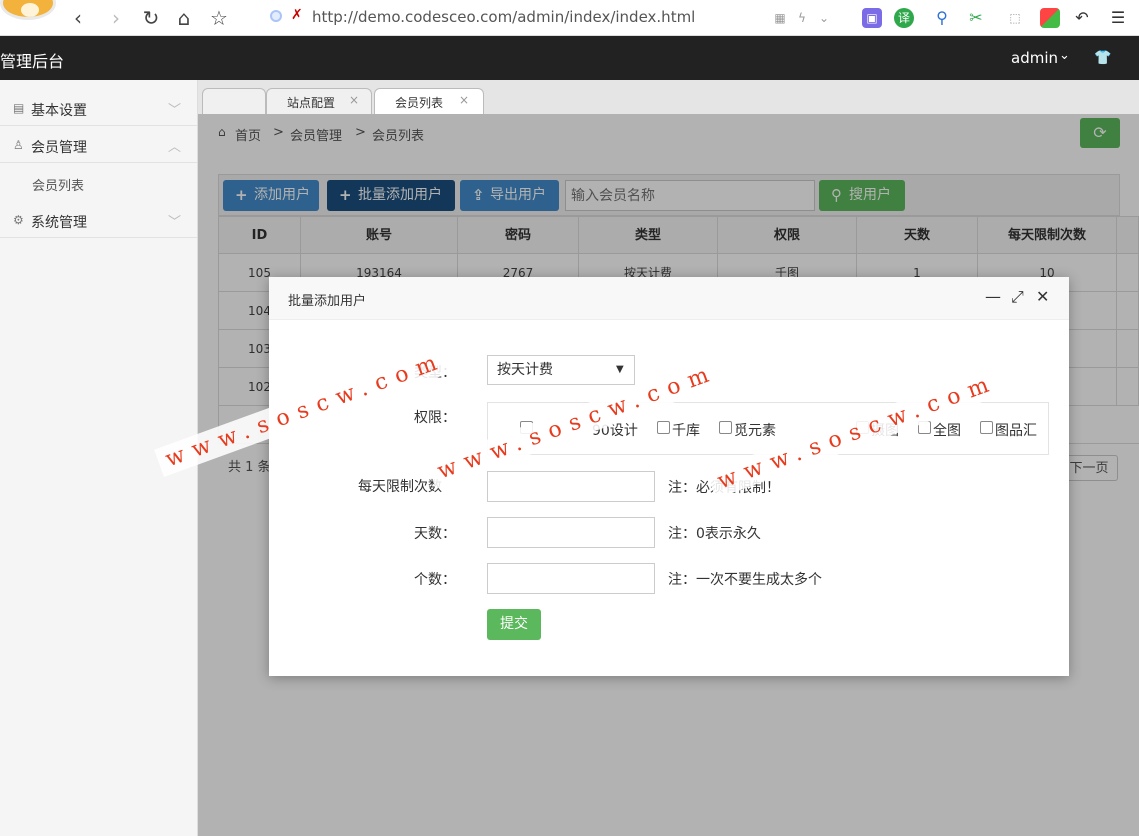  Describe the element at coordinates (98, 220) in the screenshot. I see `sidebar-item-system-management: ⚙ 系统管理 ﹀` at that location.